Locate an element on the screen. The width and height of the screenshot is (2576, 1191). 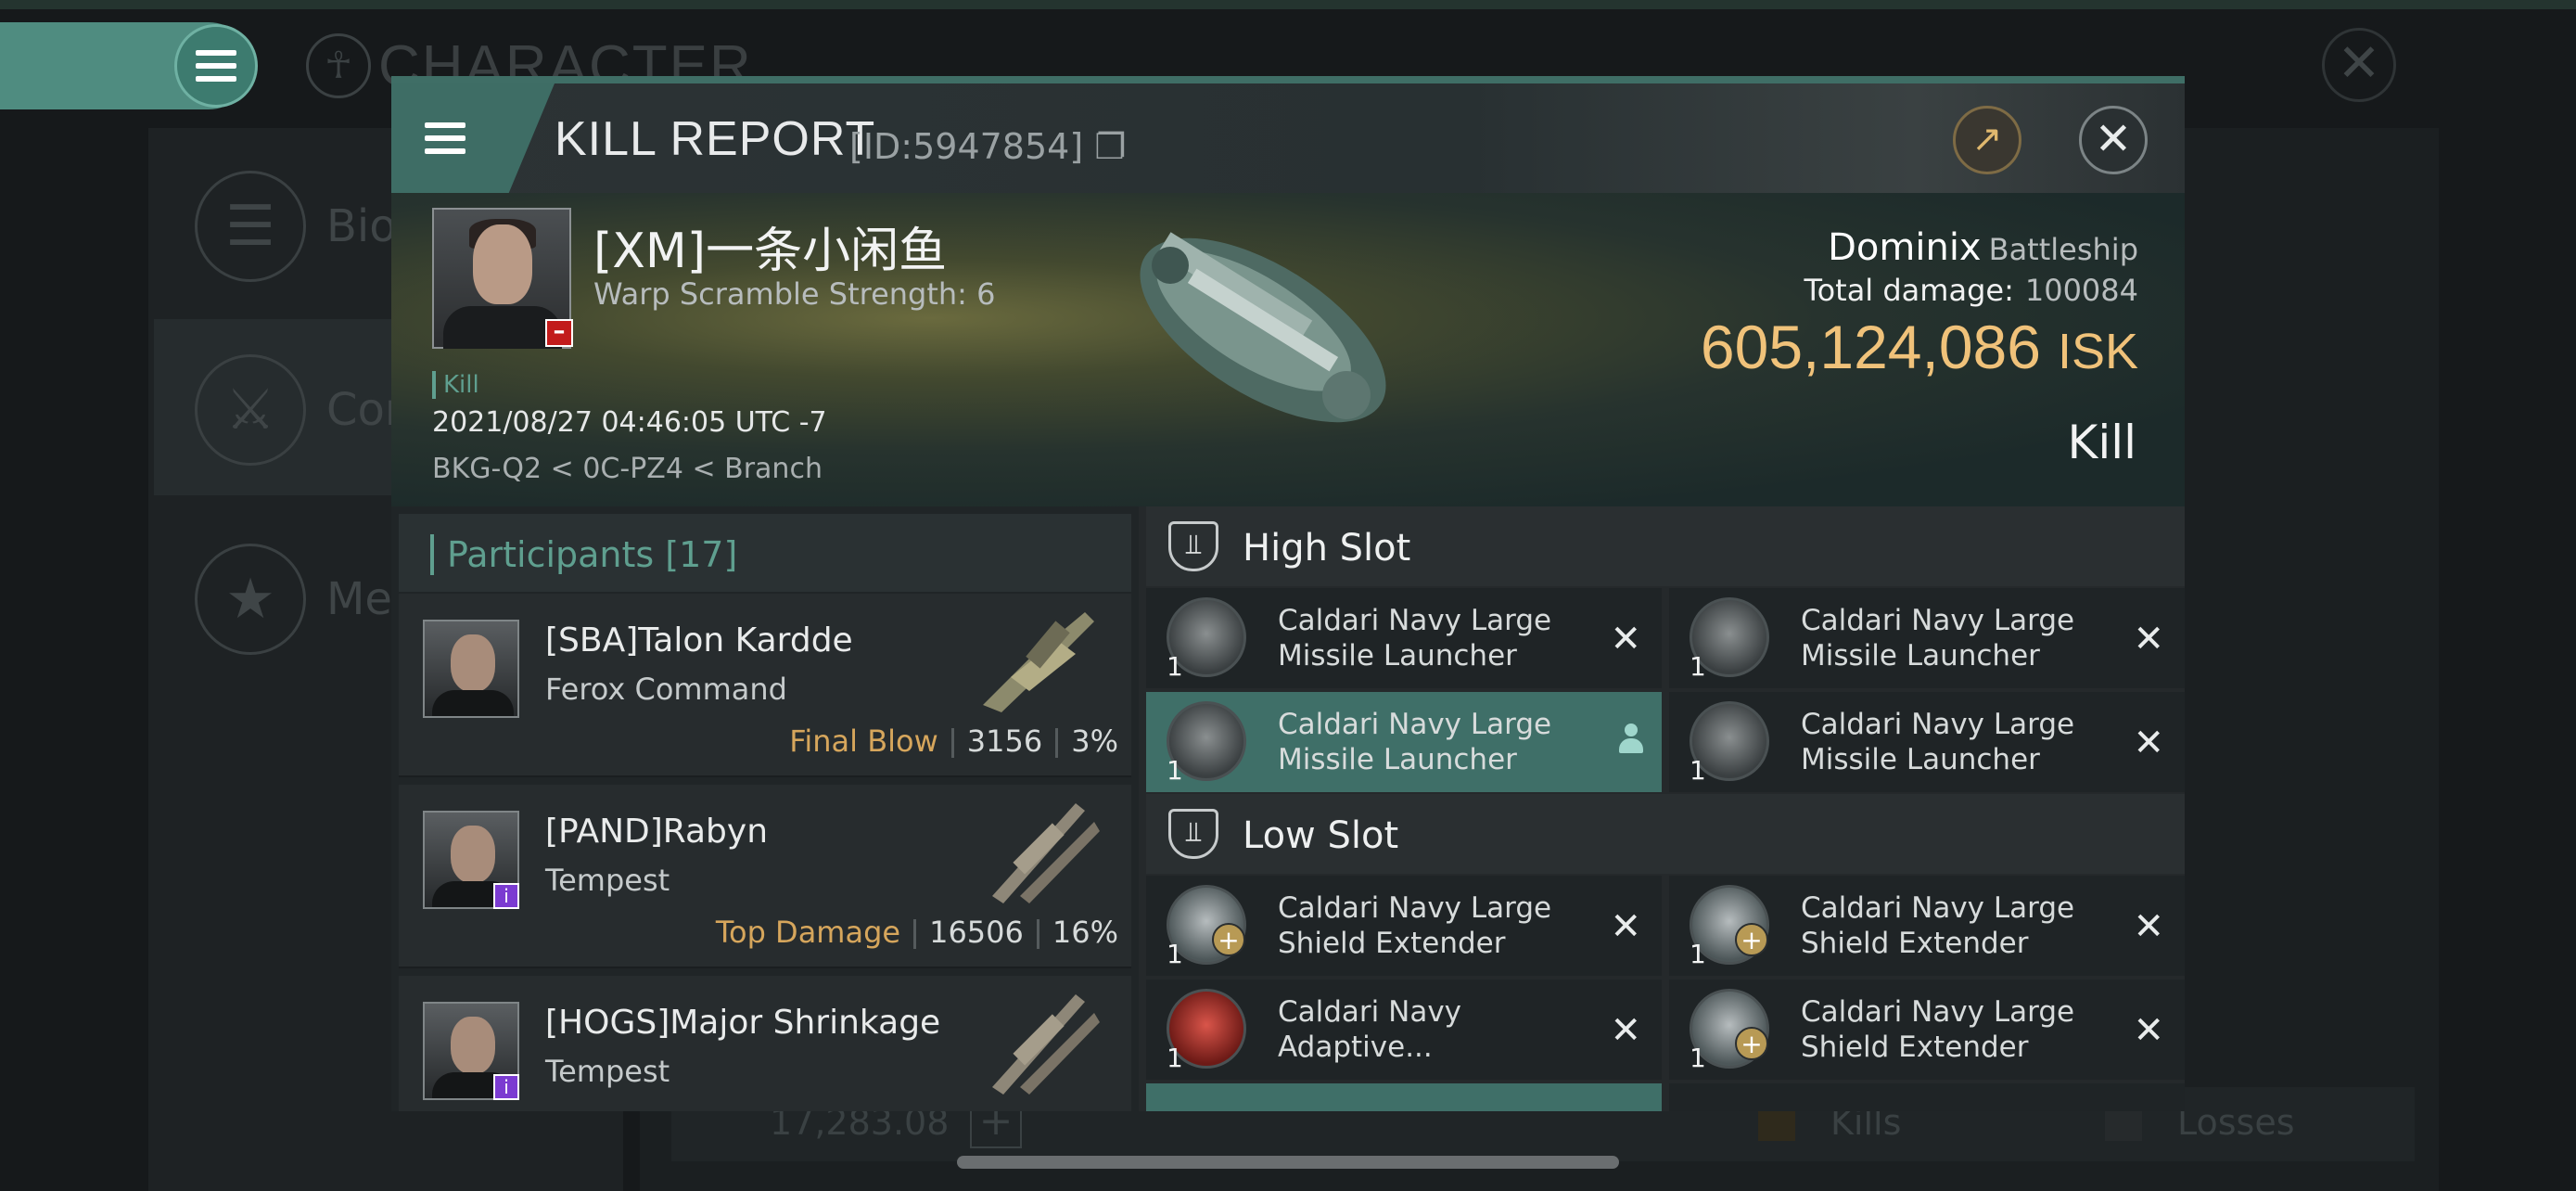
participants-count: Participants [17] is located at coordinates (583, 554).